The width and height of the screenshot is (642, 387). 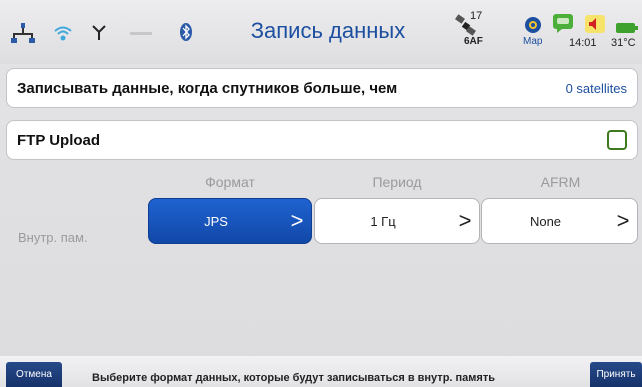 What do you see at coordinates (583, 43) in the screenshot?
I see `clock: 14:01` at bounding box center [583, 43].